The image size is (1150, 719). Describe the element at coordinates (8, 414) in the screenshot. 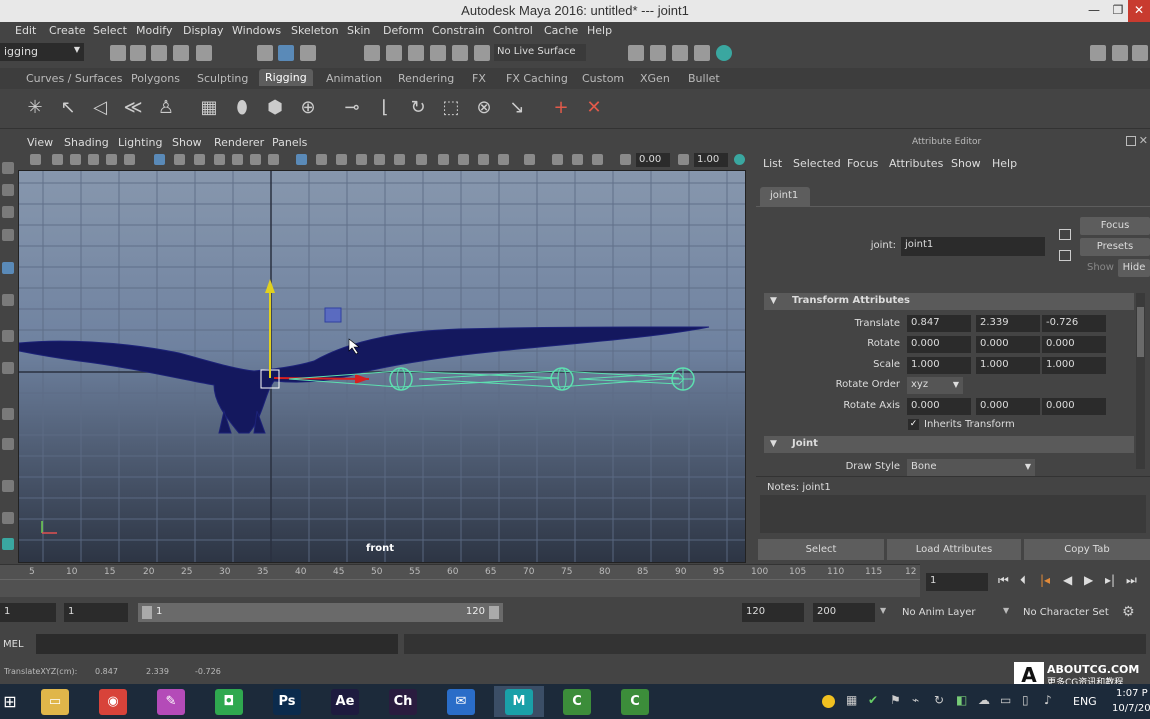

I see `four-view-icon` at that location.